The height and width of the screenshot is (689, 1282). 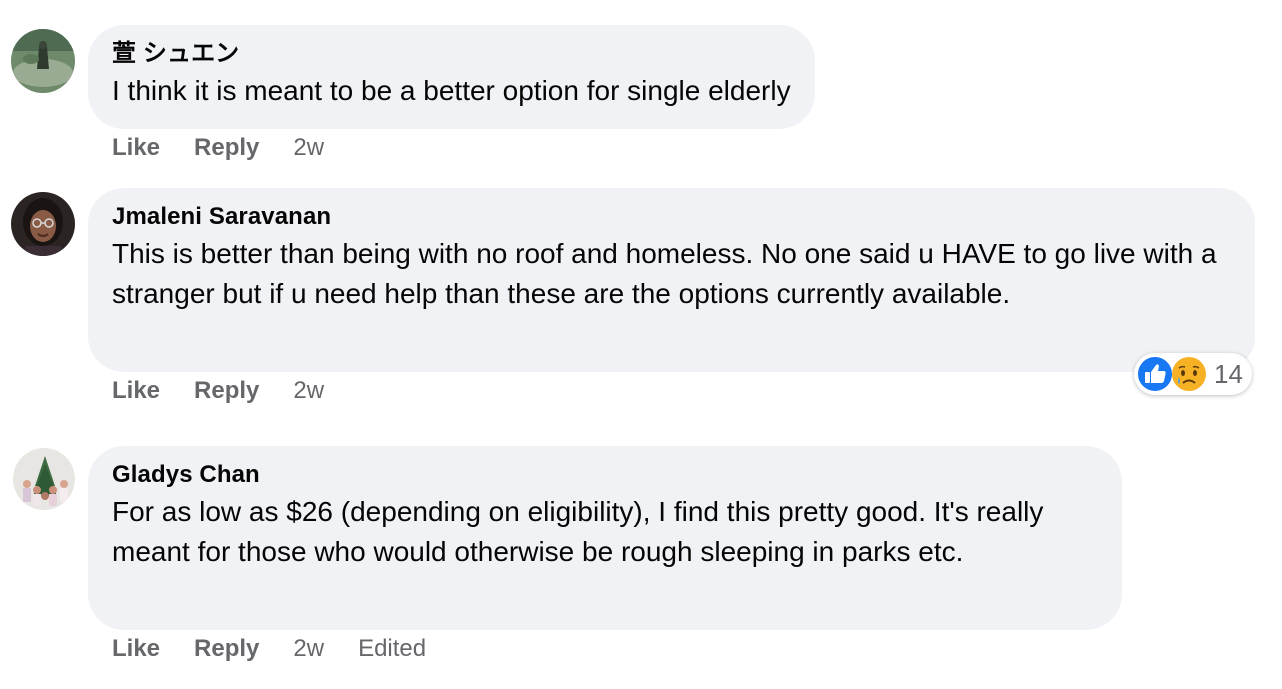 What do you see at coordinates (1155, 374) in the screenshot?
I see `like-icon` at bounding box center [1155, 374].